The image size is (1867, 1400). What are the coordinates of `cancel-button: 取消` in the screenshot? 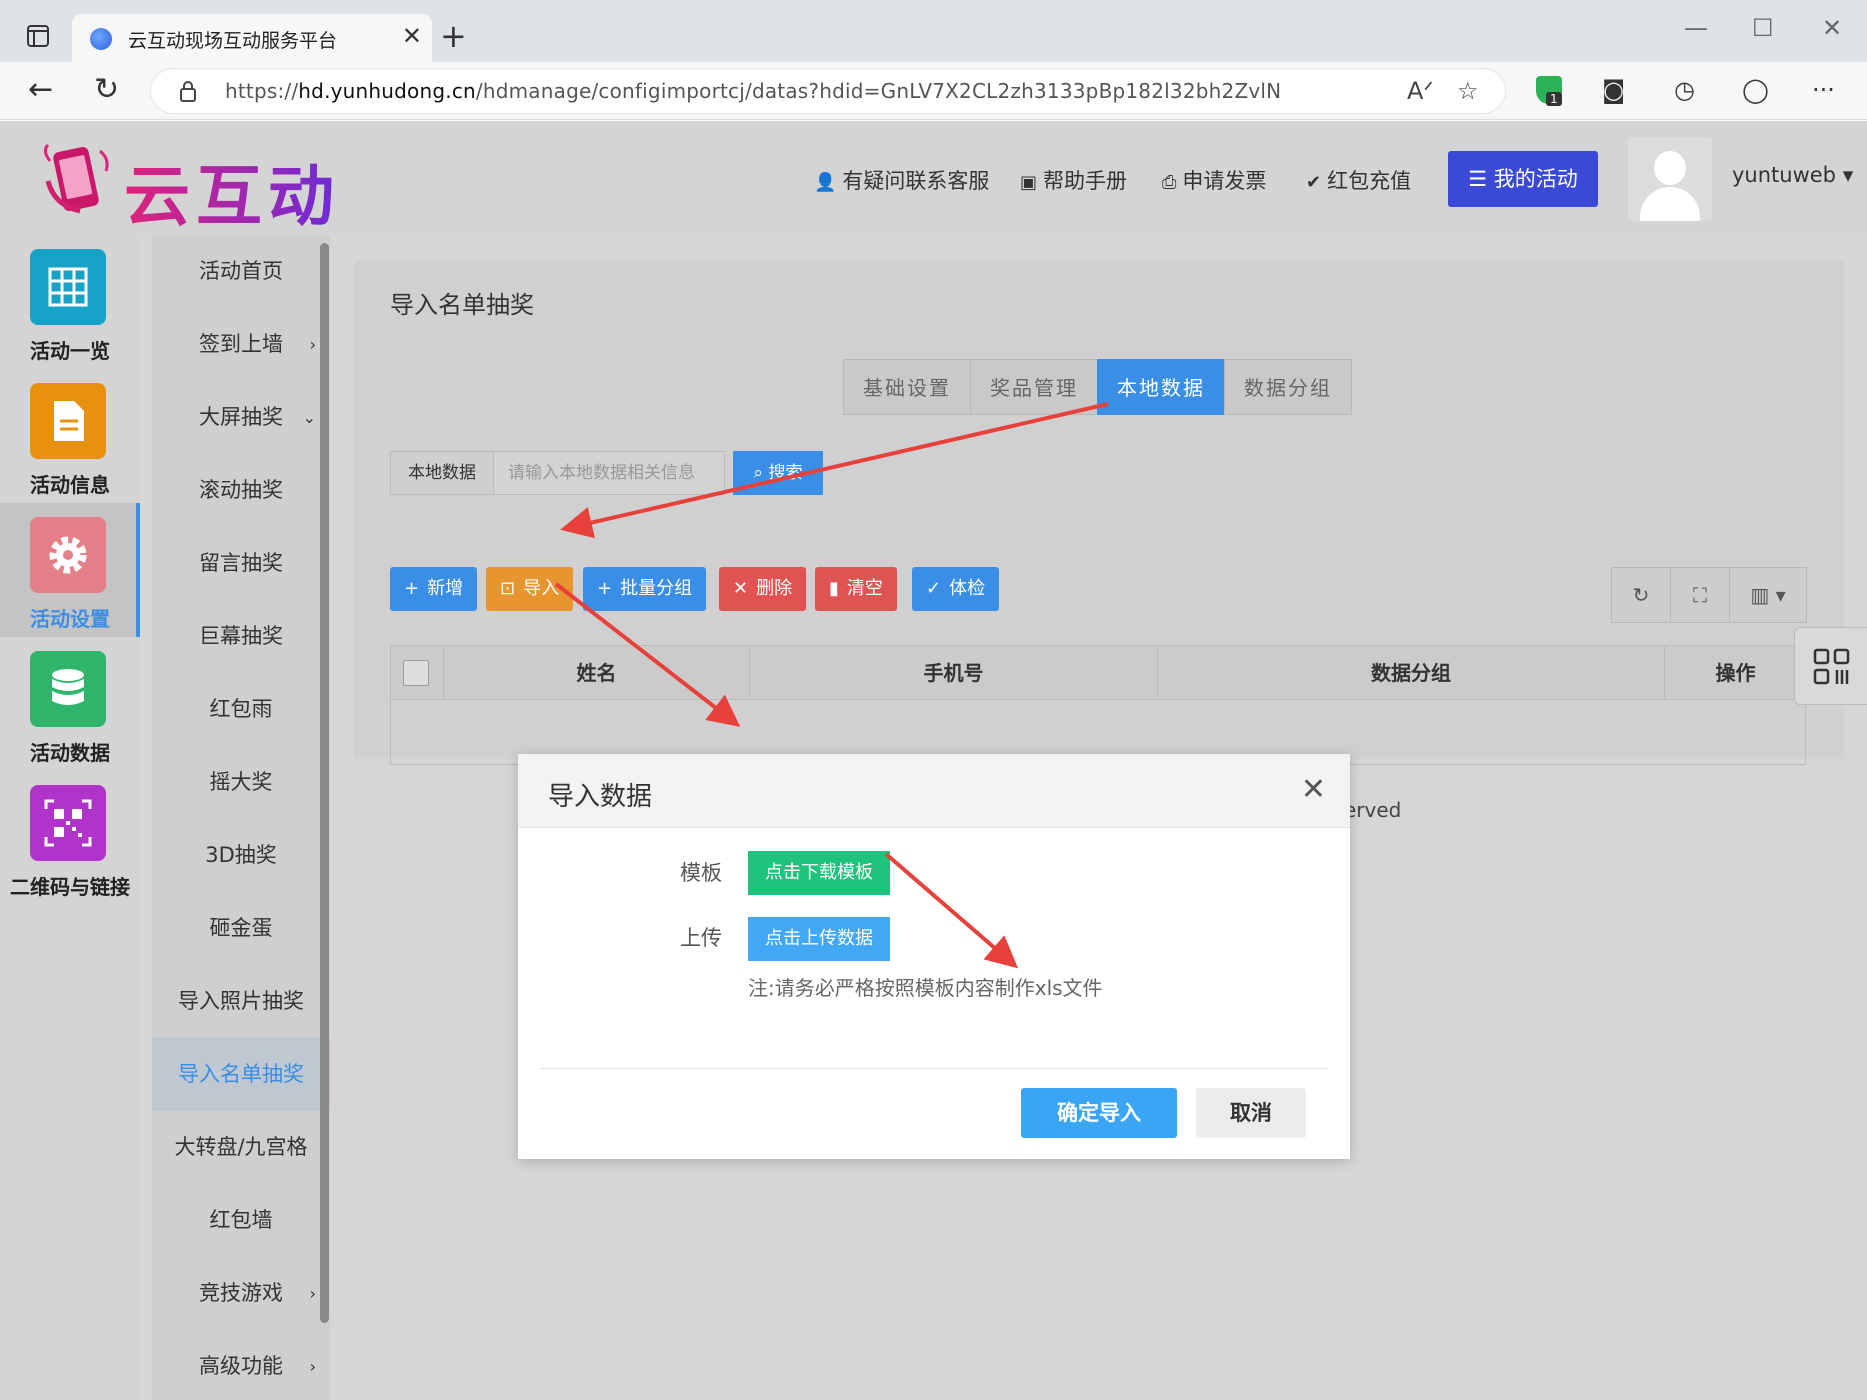 It's located at (1251, 1113).